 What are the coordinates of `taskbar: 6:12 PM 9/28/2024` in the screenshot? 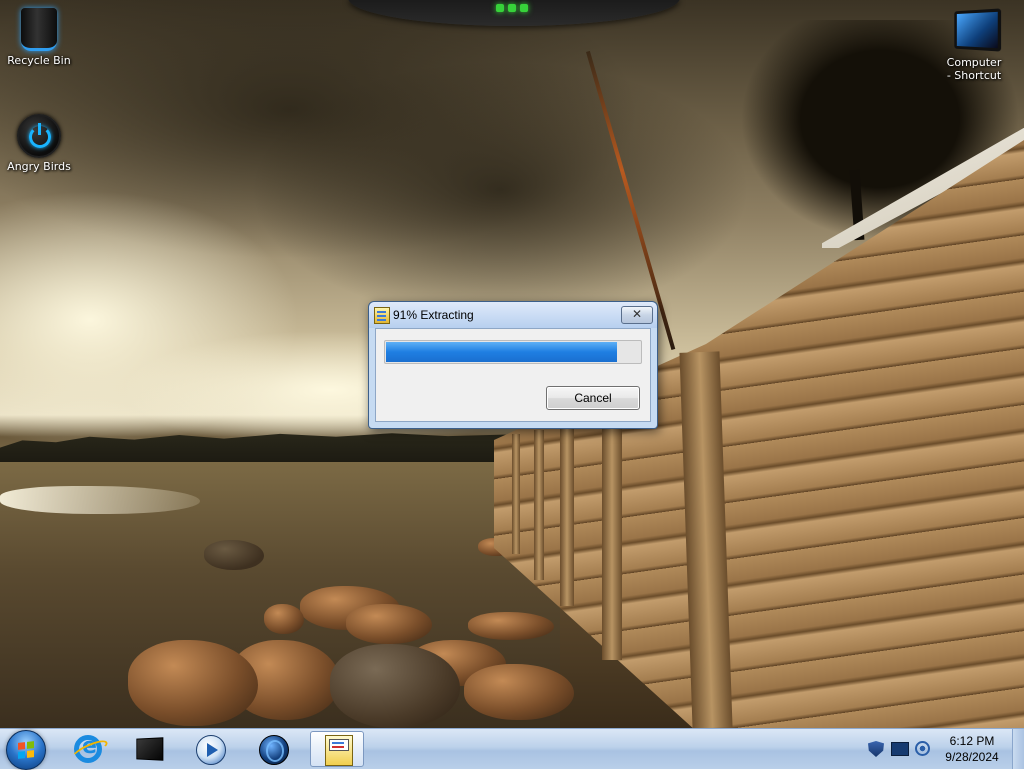 It's located at (512, 749).